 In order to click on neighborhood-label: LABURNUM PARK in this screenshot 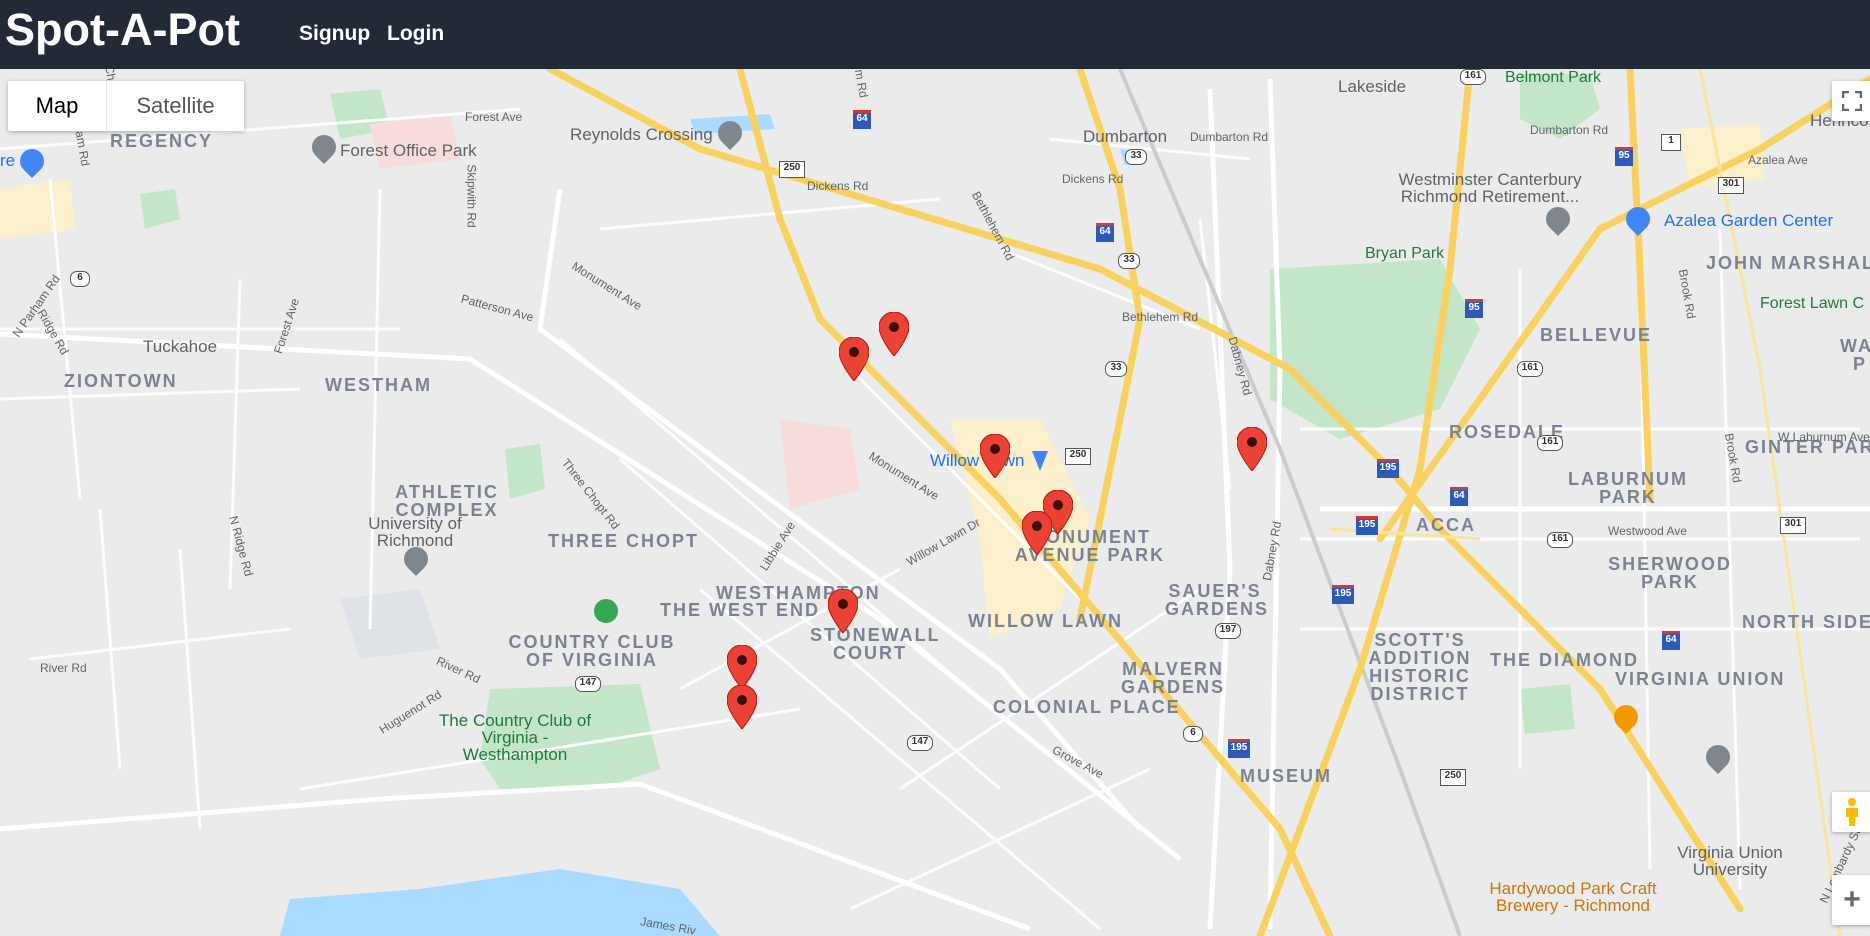, I will do `click(1628, 488)`.